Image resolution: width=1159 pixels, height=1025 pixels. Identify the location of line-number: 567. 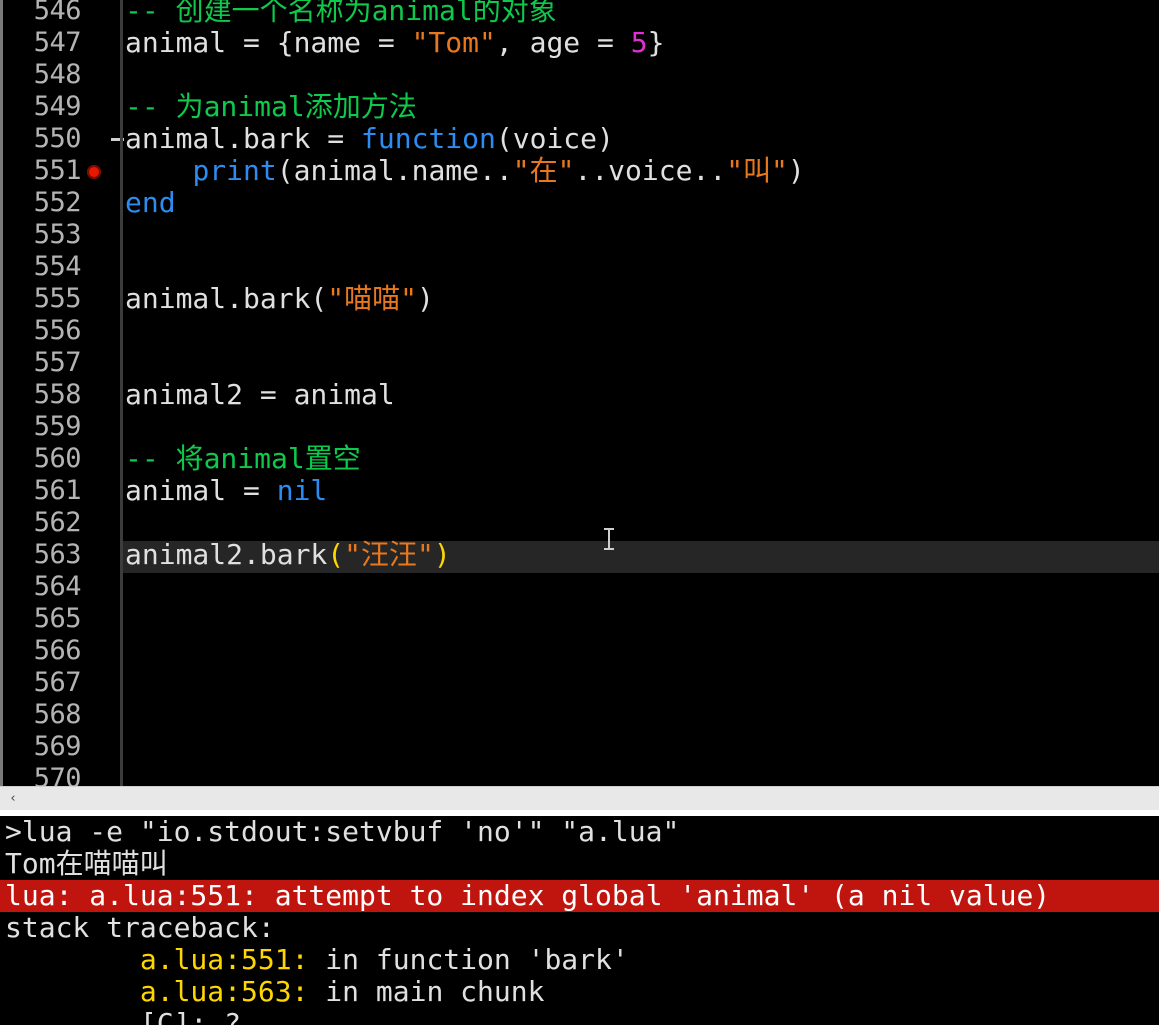
(57, 682).